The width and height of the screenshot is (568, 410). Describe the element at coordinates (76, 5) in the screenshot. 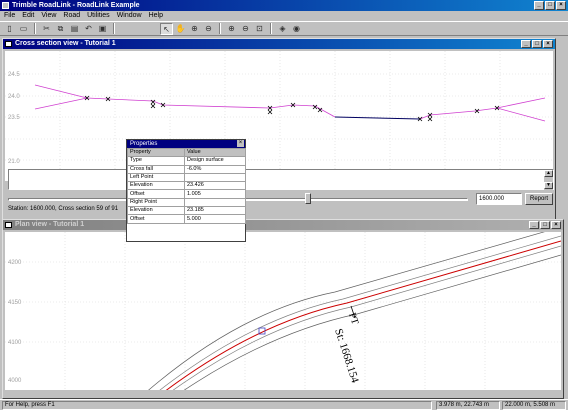

I see `app-title: Trimble RoadLink - RoadLink Example` at that location.